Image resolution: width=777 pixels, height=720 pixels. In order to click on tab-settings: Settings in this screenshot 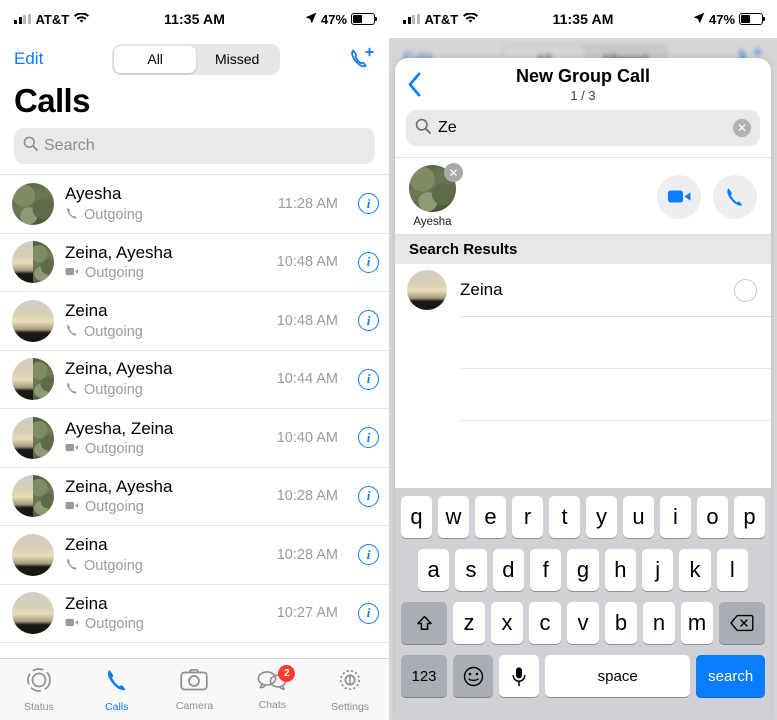, I will do `click(350, 690)`.